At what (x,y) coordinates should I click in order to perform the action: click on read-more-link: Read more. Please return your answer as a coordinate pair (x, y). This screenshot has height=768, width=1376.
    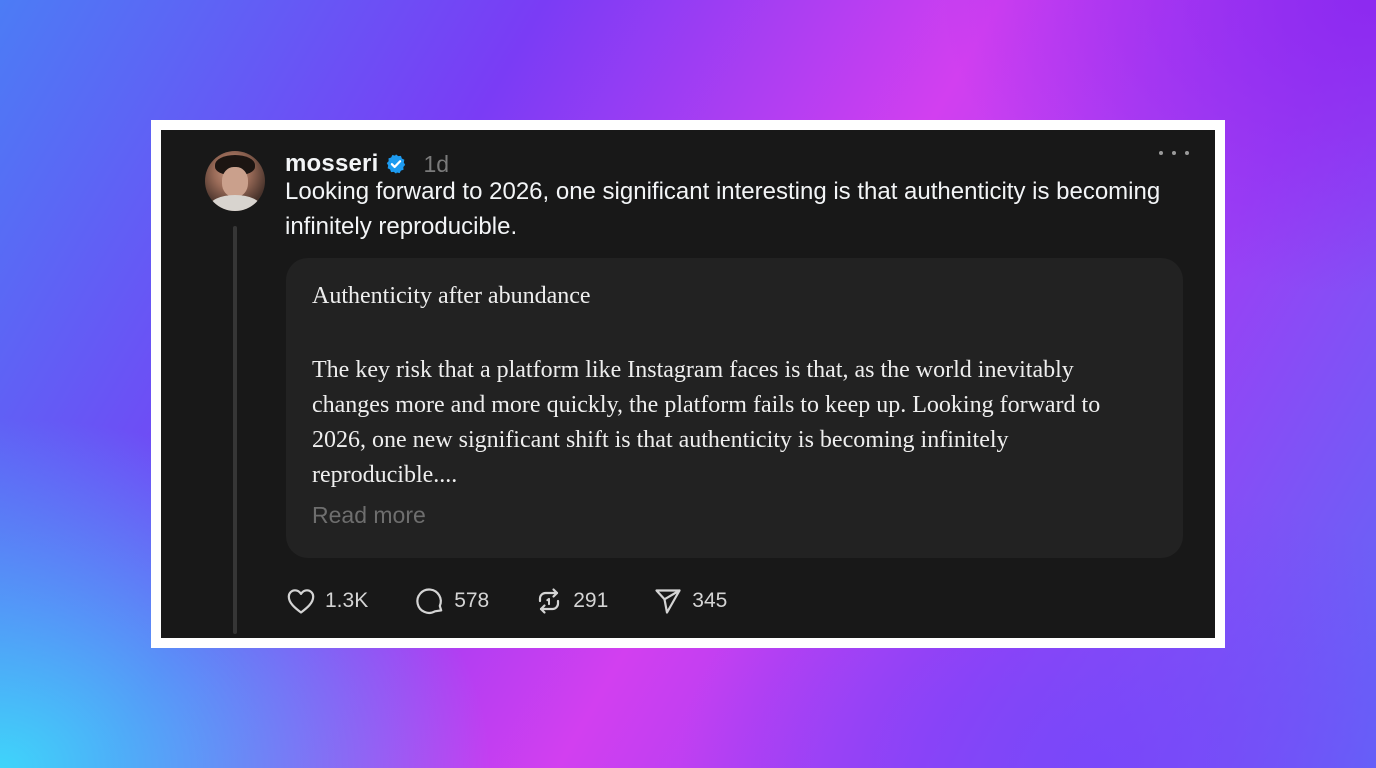
    Looking at the image, I should click on (369, 515).